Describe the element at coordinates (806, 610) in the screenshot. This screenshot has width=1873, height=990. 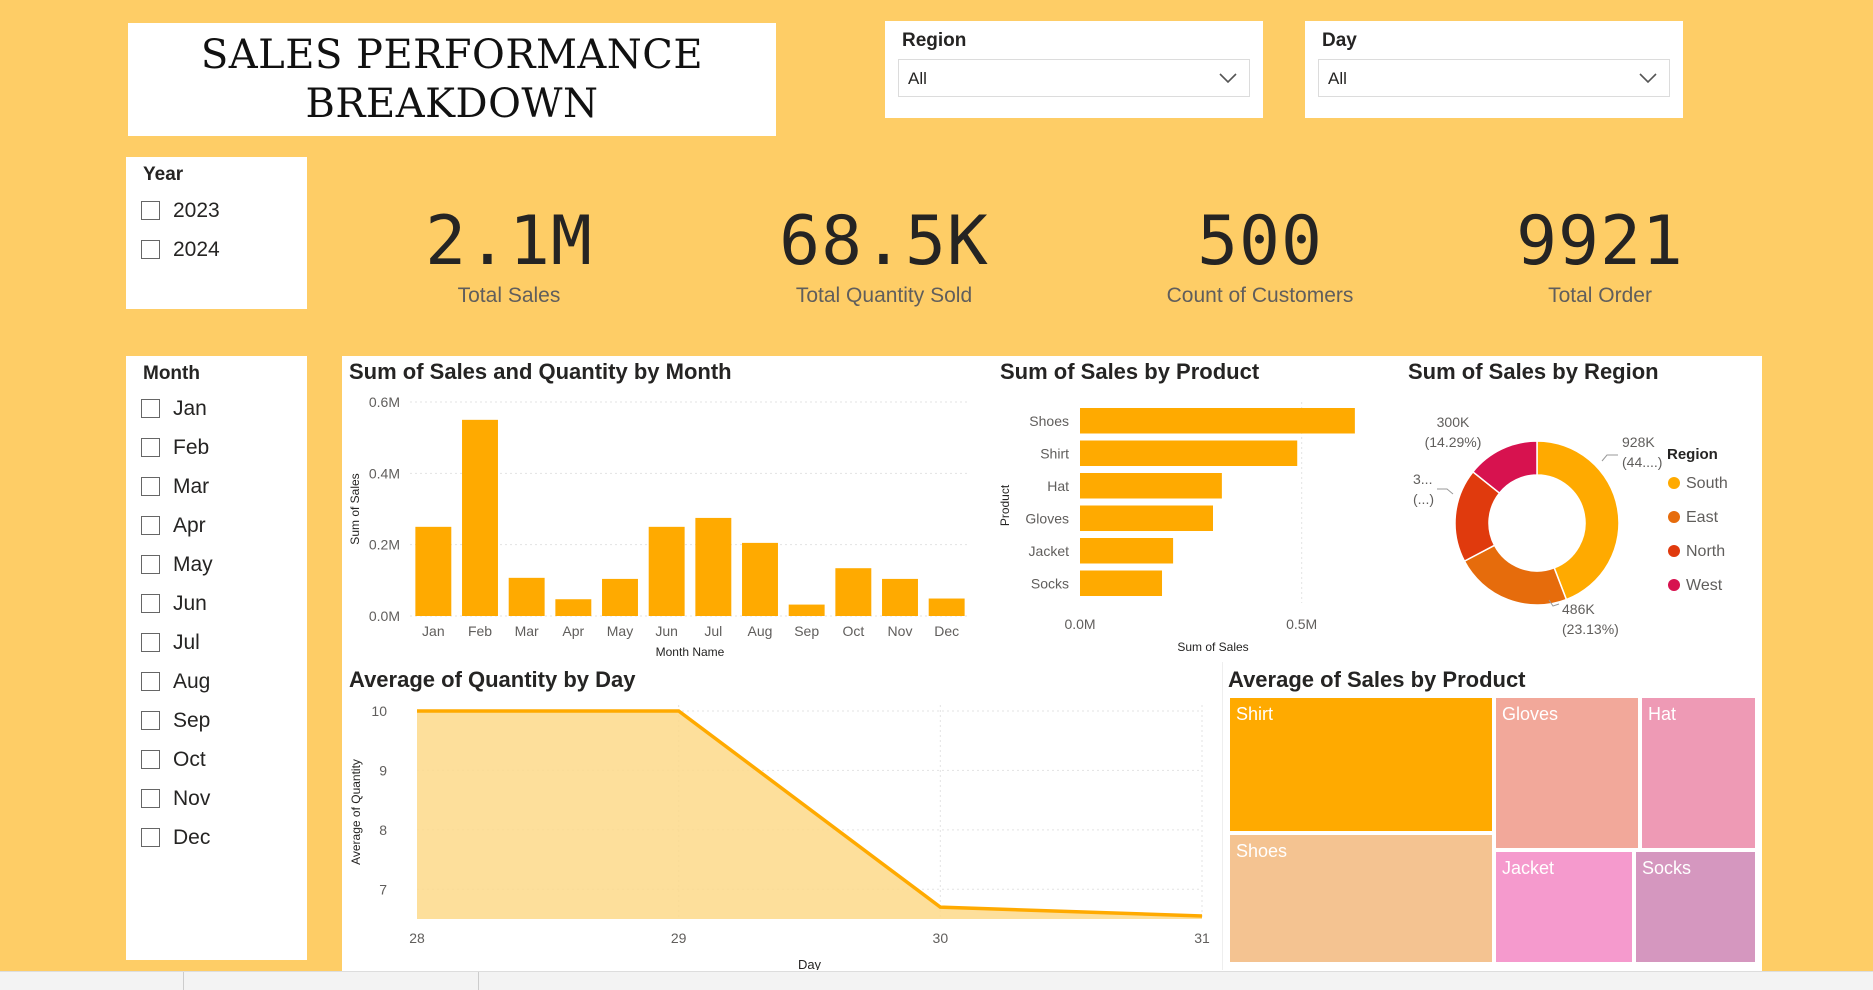
I see `bar-sep` at that location.